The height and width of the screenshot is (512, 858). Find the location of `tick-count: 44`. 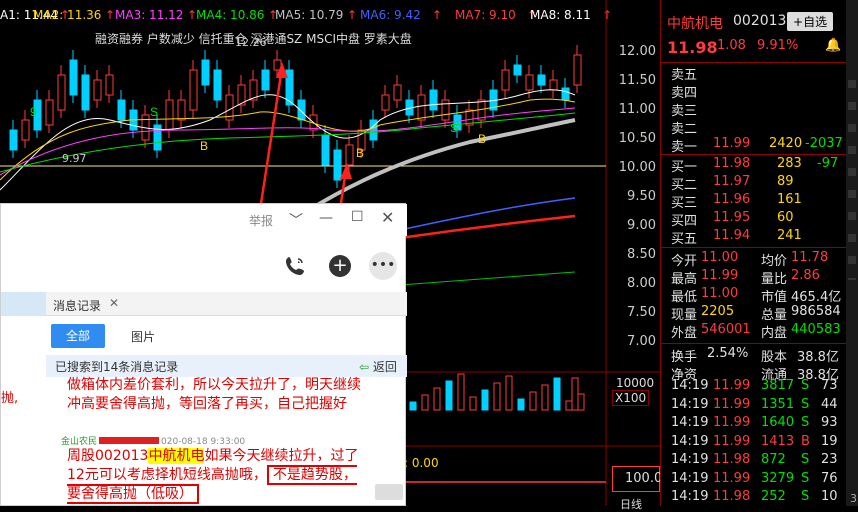

tick-count: 44 is located at coordinates (829, 404).